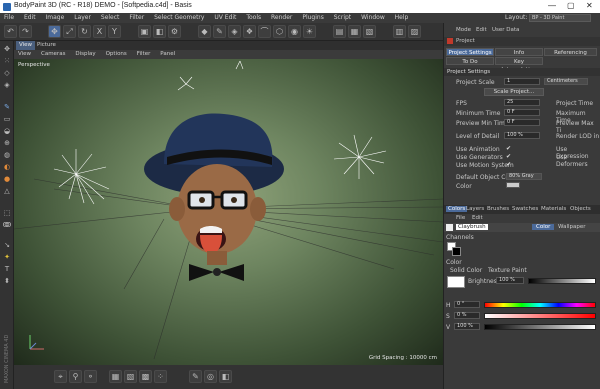 The height and width of the screenshot is (389, 600). What do you see at coordinates (116, 54) in the screenshot?
I see `view-menu-options: Options` at bounding box center [116, 54].